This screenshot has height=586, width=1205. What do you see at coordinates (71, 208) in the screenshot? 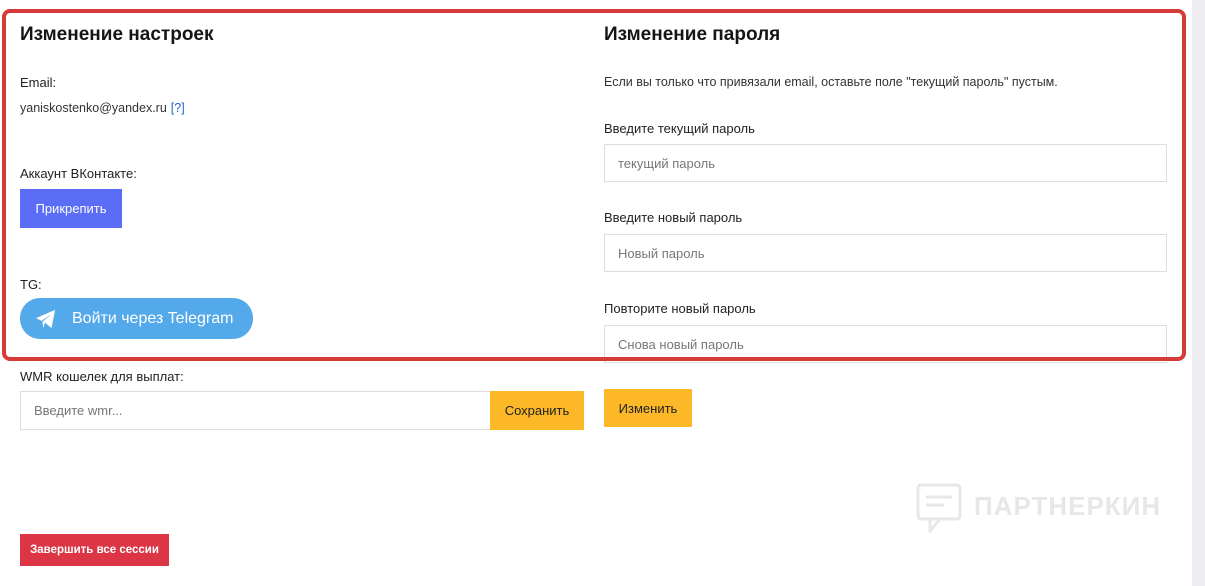
I see `vk-attach-button: Прикрепить` at bounding box center [71, 208].